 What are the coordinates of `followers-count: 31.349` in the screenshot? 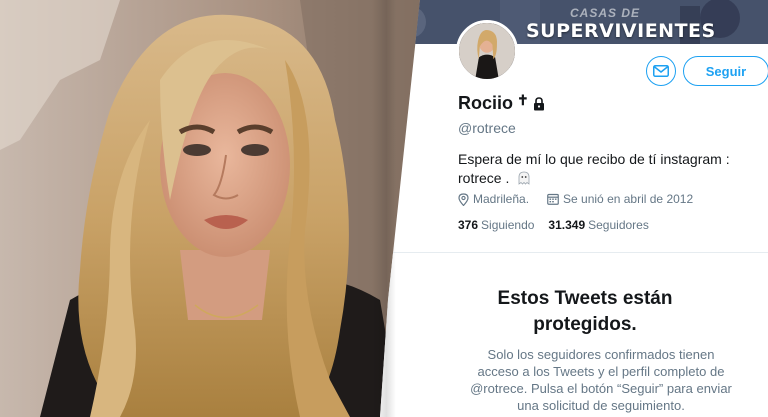 It's located at (567, 225).